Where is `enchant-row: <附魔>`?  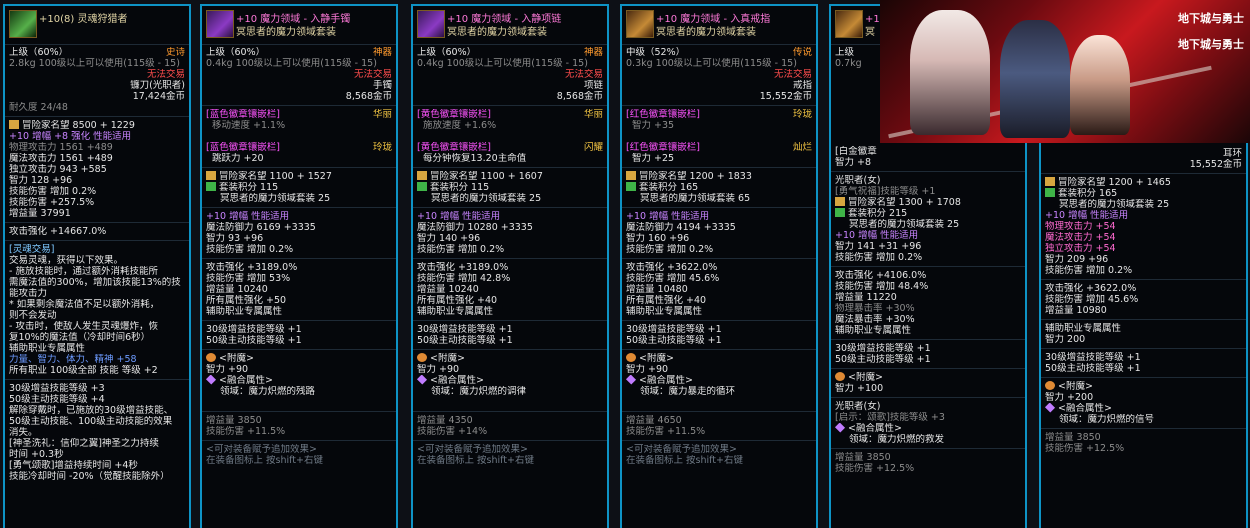
enchant-row: <附魔> is located at coordinates (510, 358).